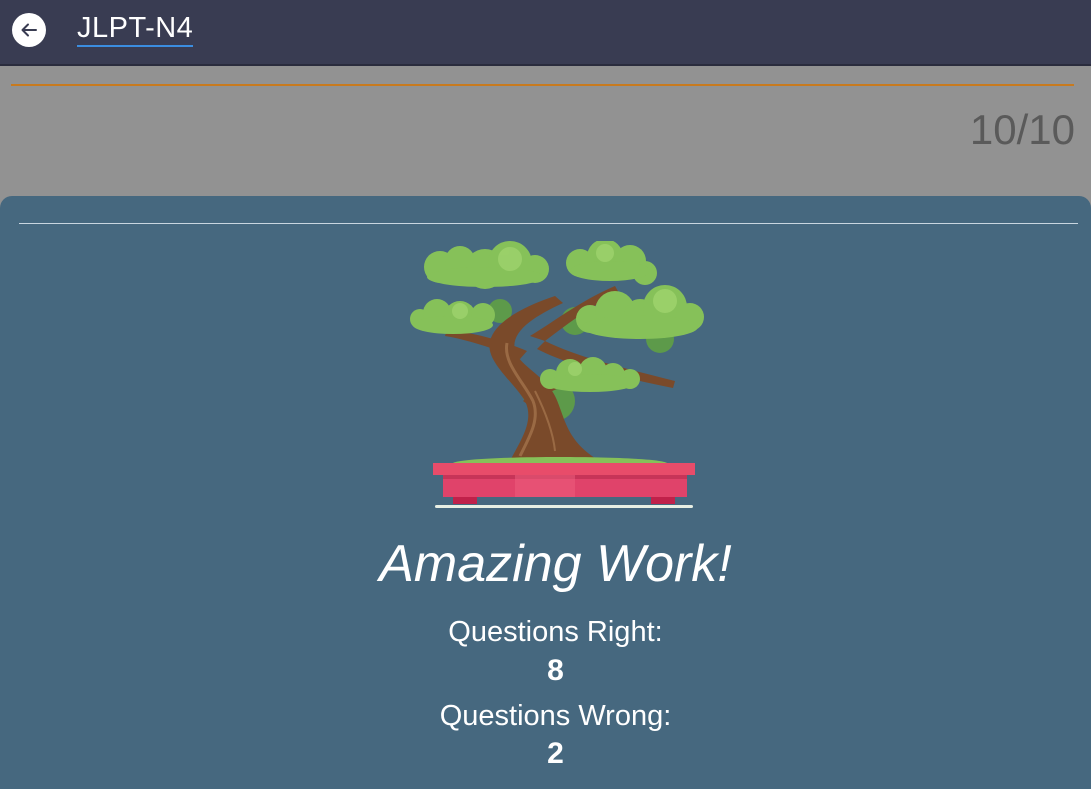  What do you see at coordinates (542, 85) in the screenshot?
I see `progress-bar` at bounding box center [542, 85].